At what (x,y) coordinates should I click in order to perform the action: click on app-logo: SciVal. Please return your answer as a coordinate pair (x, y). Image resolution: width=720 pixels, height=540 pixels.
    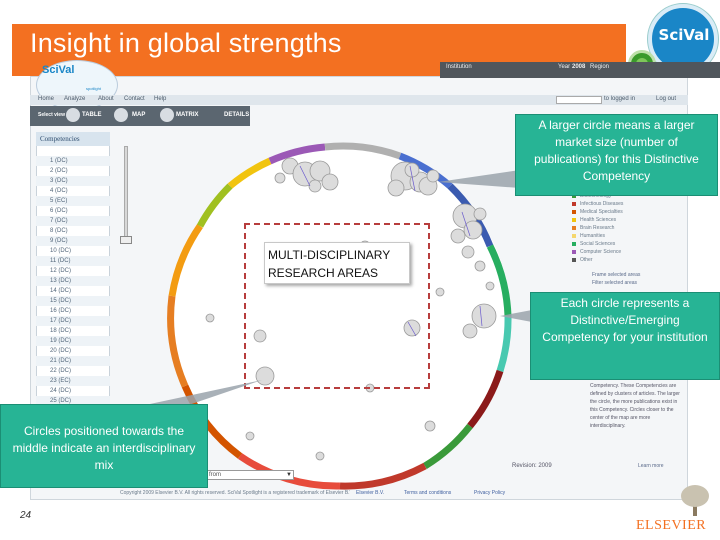
    Looking at the image, I should click on (58, 70).